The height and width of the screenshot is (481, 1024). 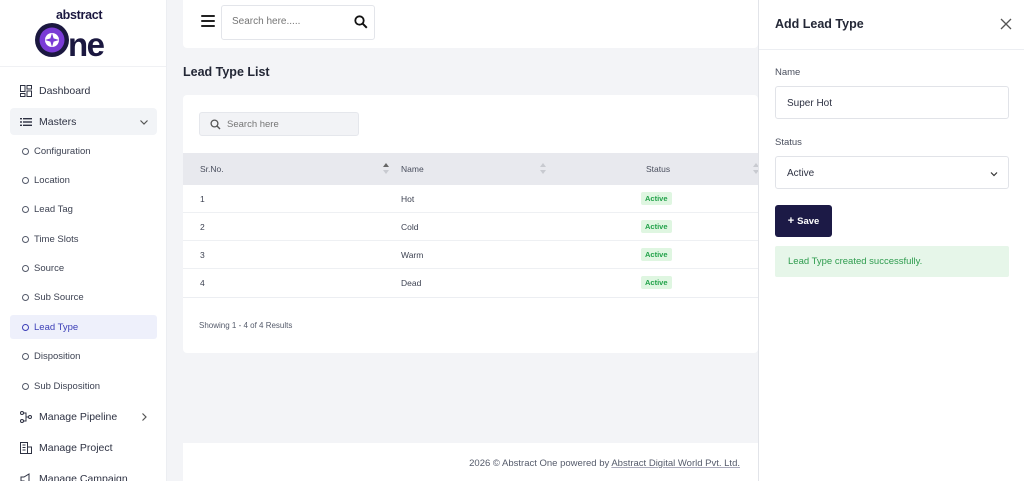 I want to click on sidebar-item-manage-pipeline: Manage Pipeline, so click(x=83, y=417).